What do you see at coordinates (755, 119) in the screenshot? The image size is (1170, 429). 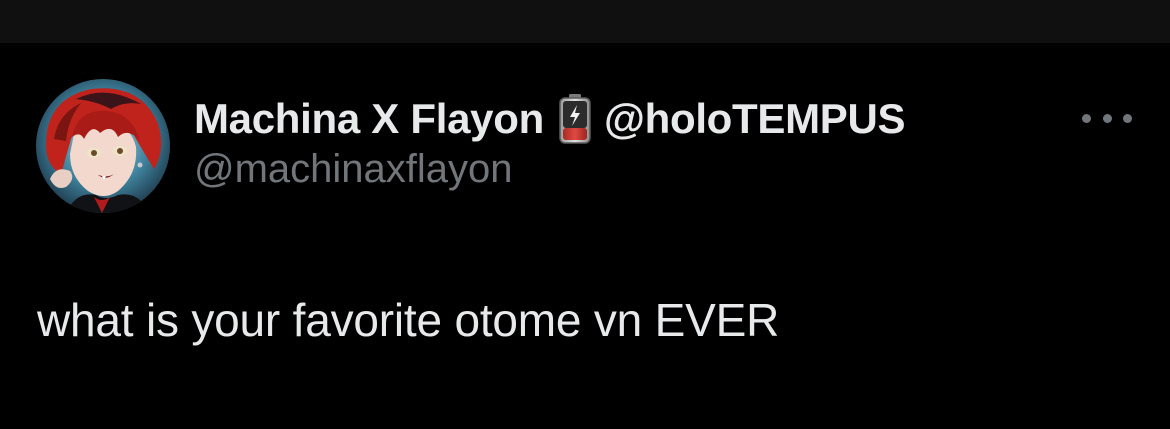 I see `affiliation-handle: @holoTEMPUS` at bounding box center [755, 119].